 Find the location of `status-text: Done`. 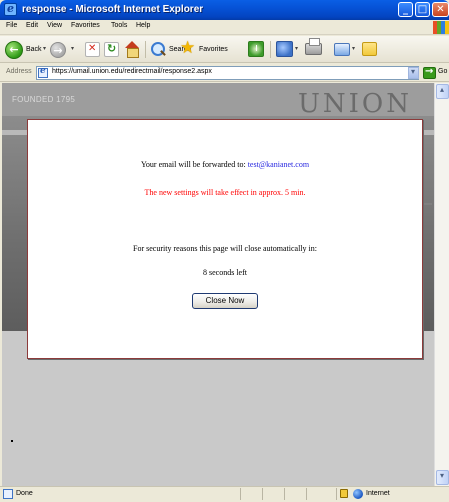

status-text: Done is located at coordinates (24, 493).